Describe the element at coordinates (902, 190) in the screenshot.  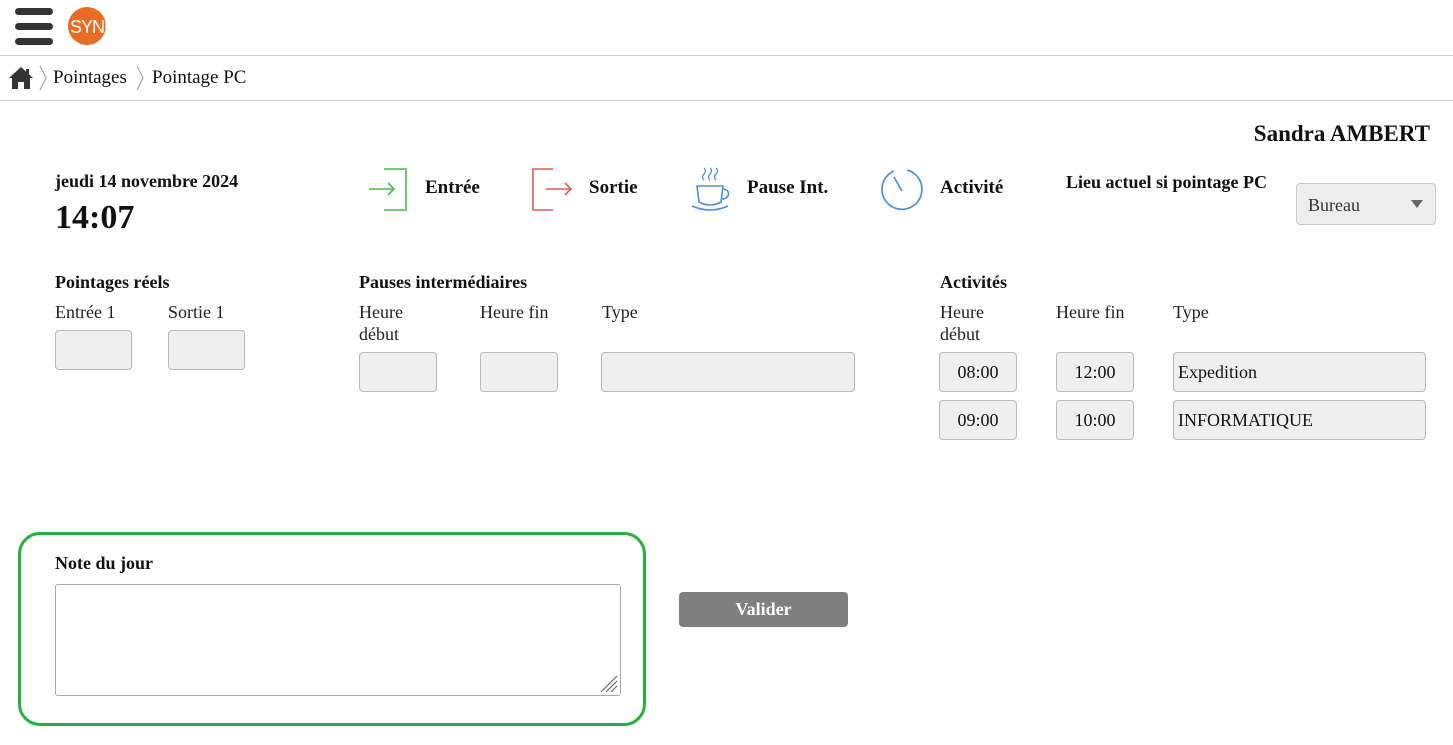
I see `timer-icon` at that location.